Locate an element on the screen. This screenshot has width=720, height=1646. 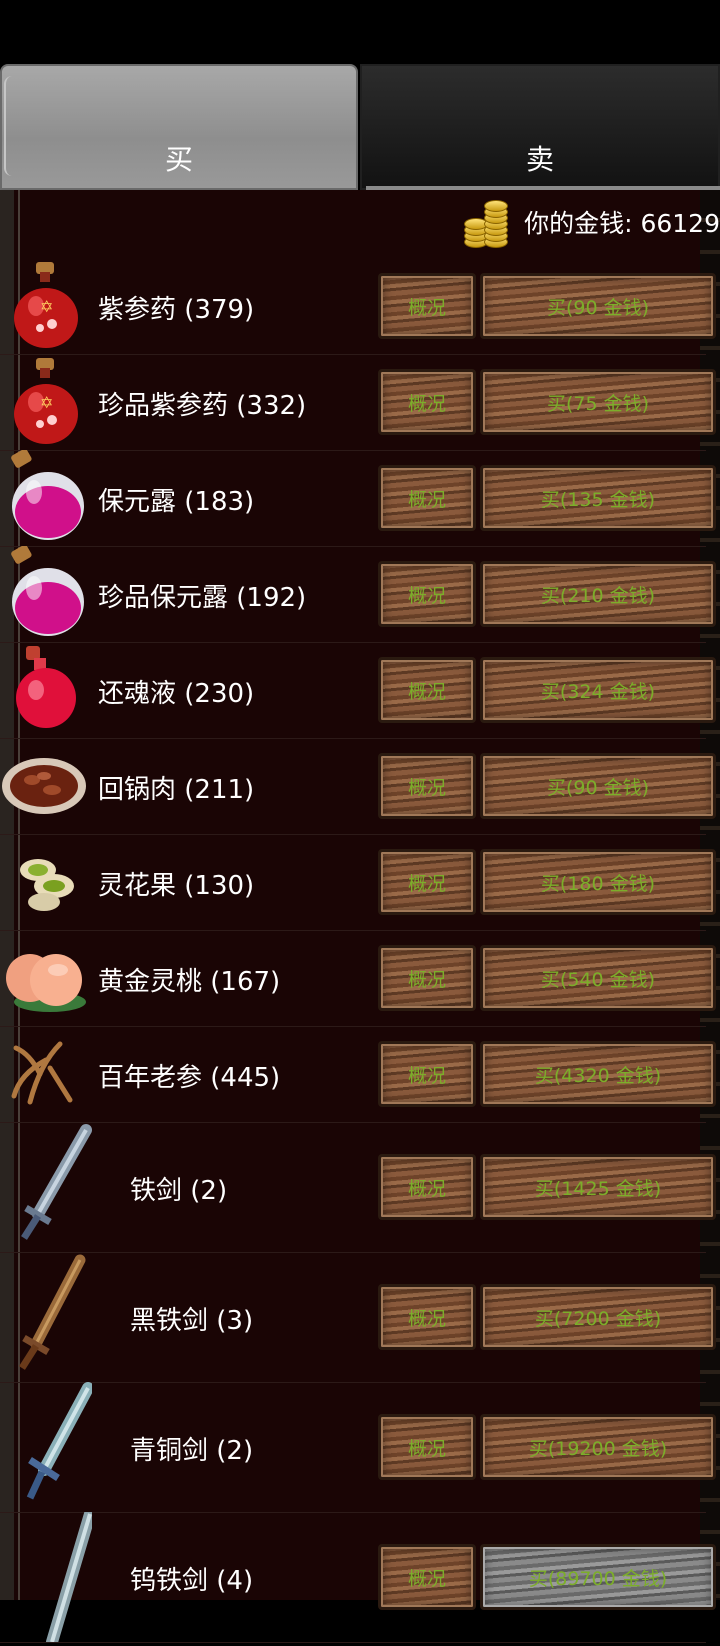
item-name: 珍品保元露 (192) is located at coordinates (202, 598).